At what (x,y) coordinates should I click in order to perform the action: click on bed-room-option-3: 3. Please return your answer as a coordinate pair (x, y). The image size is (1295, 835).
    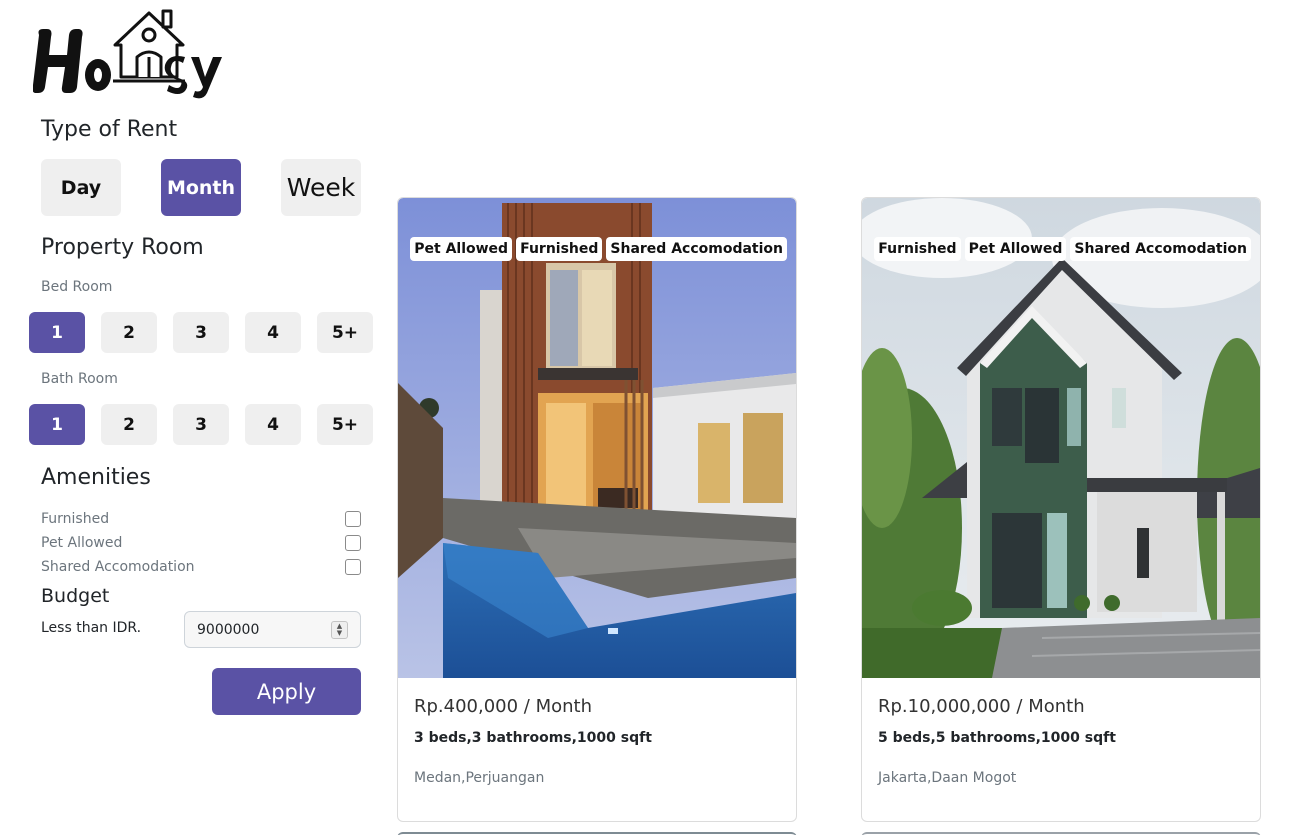
    Looking at the image, I should click on (201, 332).